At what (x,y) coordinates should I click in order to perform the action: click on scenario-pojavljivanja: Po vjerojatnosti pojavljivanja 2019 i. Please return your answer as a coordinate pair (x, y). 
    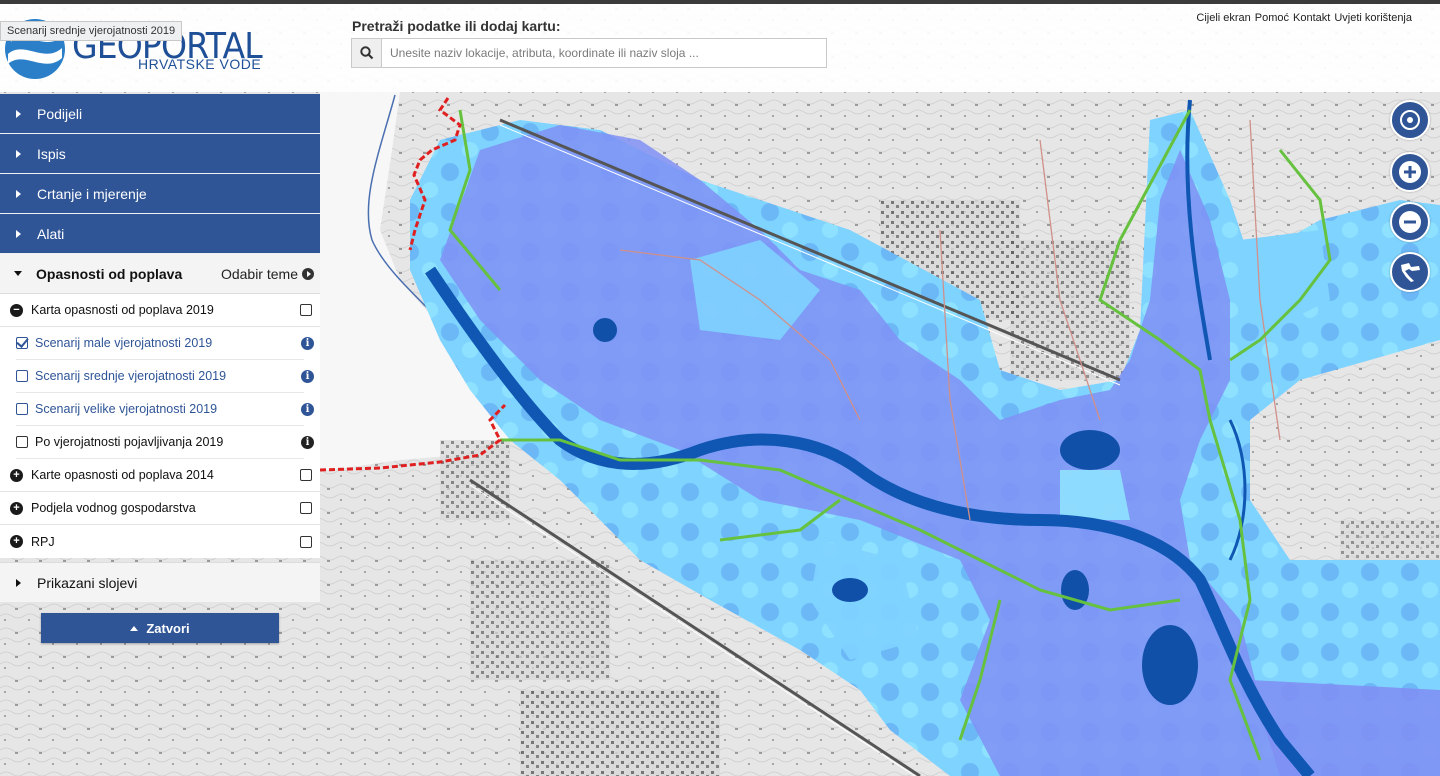
    Looking at the image, I should click on (165, 442).